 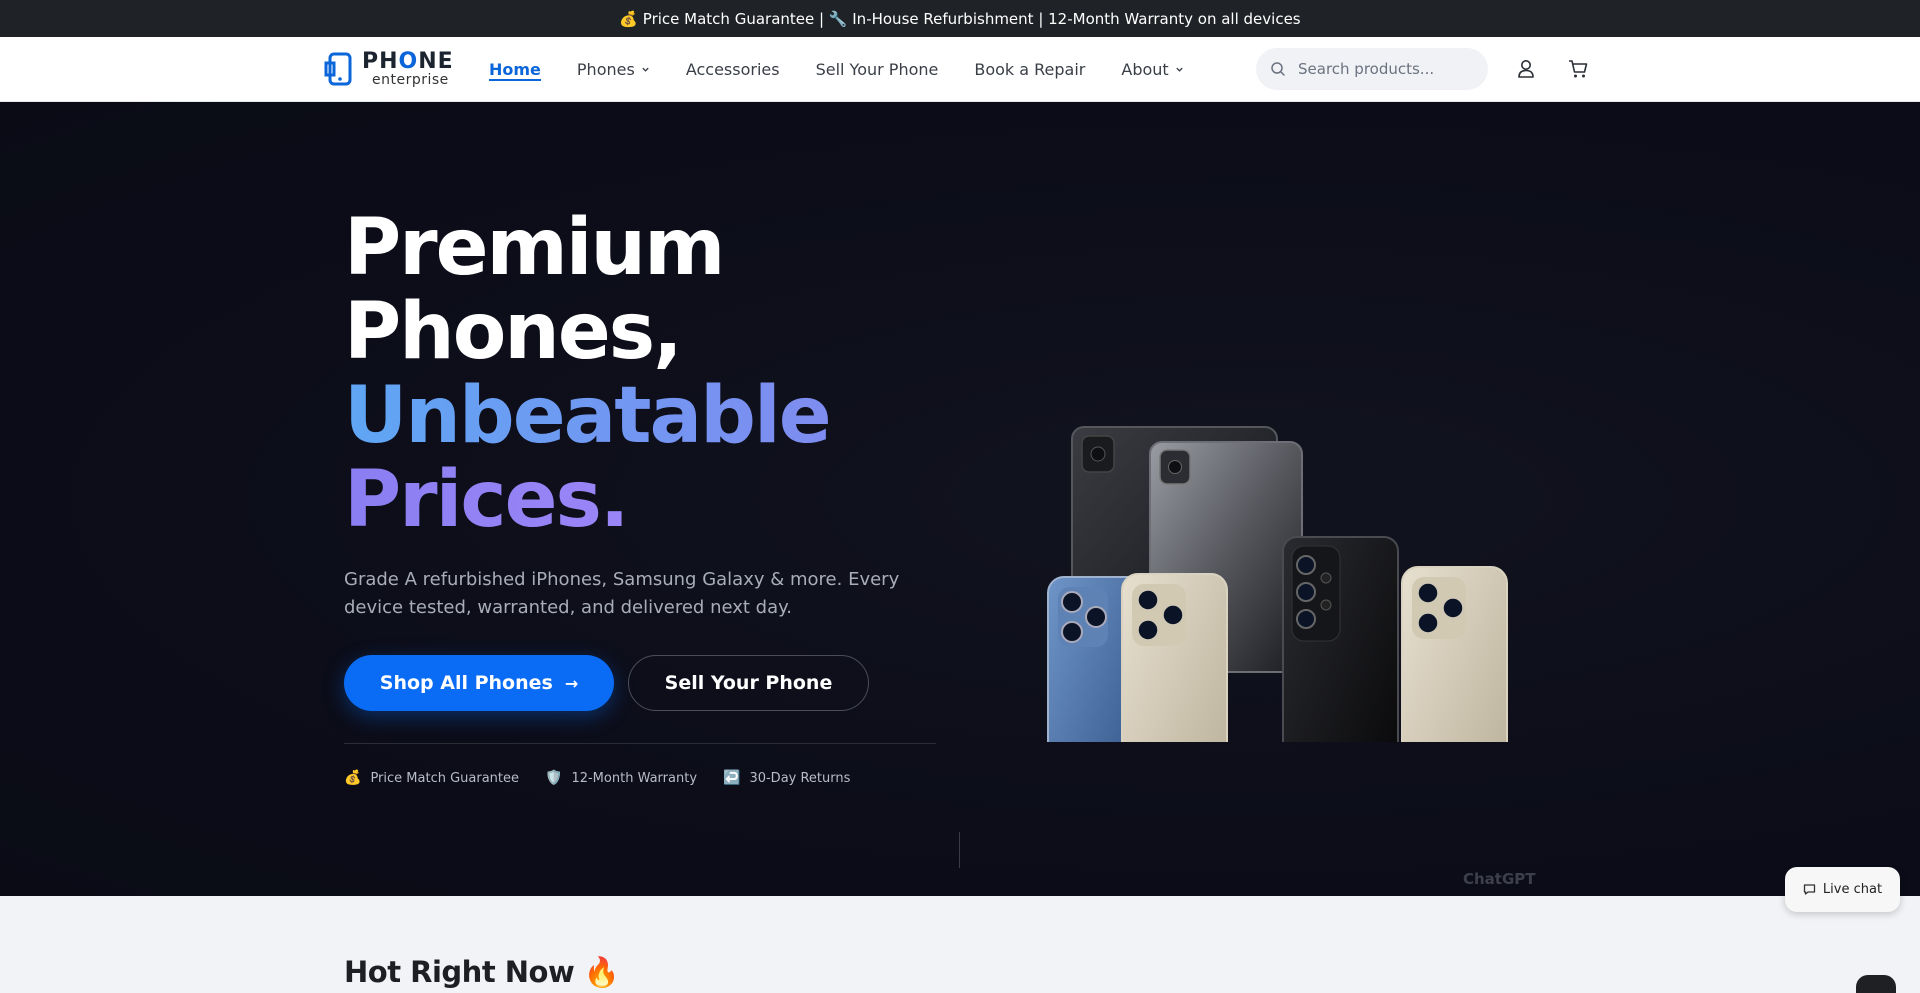 I want to click on arrow-right-icon: →, so click(x=571, y=683).